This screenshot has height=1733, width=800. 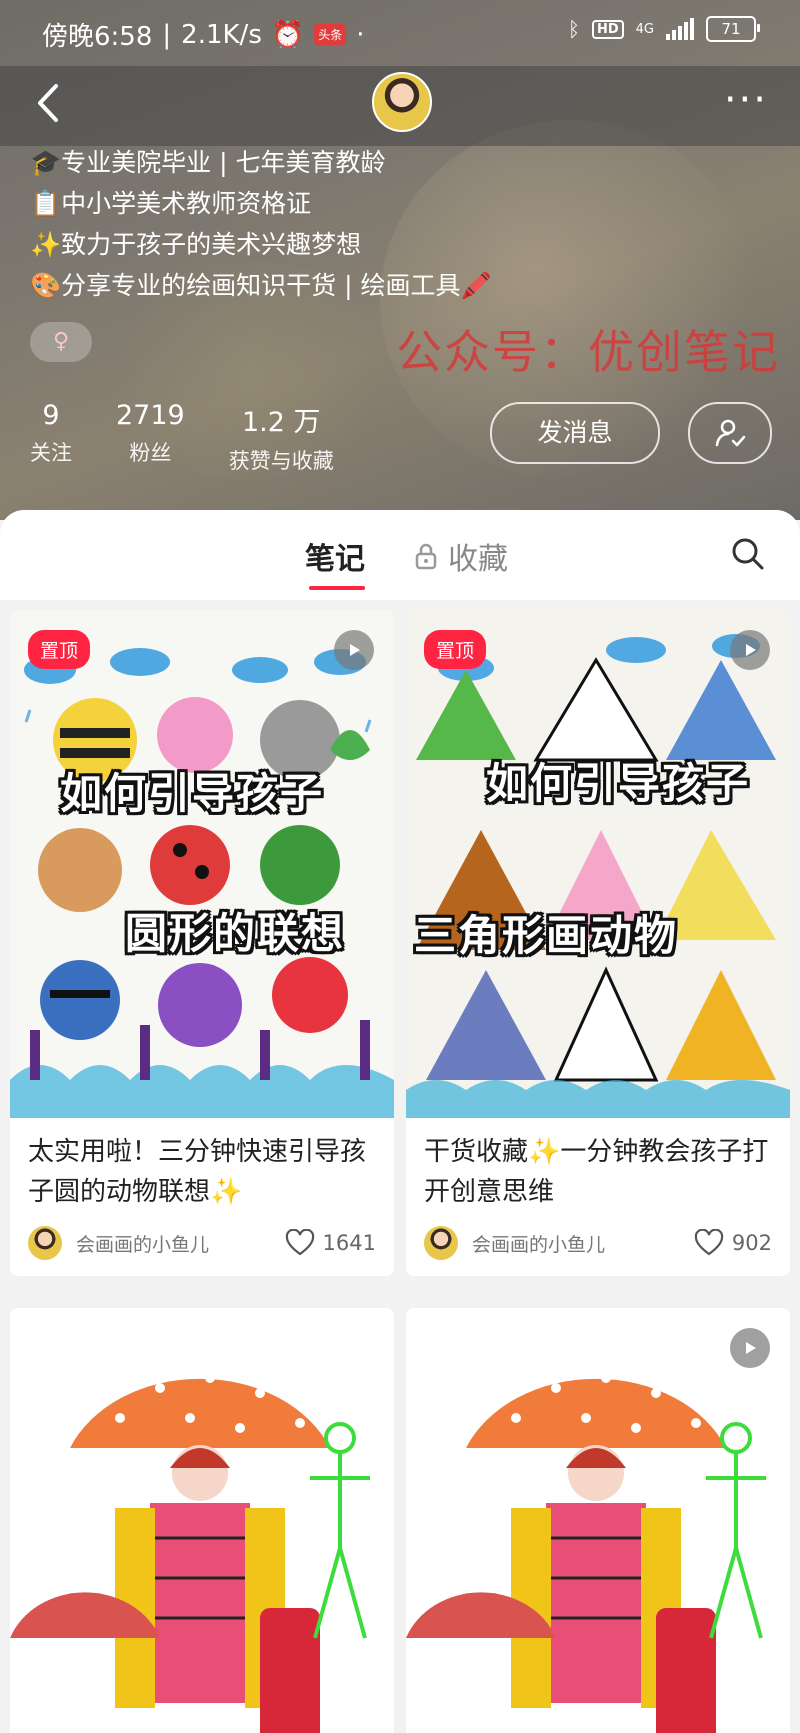 I want to click on lock-icon, so click(x=426, y=556).